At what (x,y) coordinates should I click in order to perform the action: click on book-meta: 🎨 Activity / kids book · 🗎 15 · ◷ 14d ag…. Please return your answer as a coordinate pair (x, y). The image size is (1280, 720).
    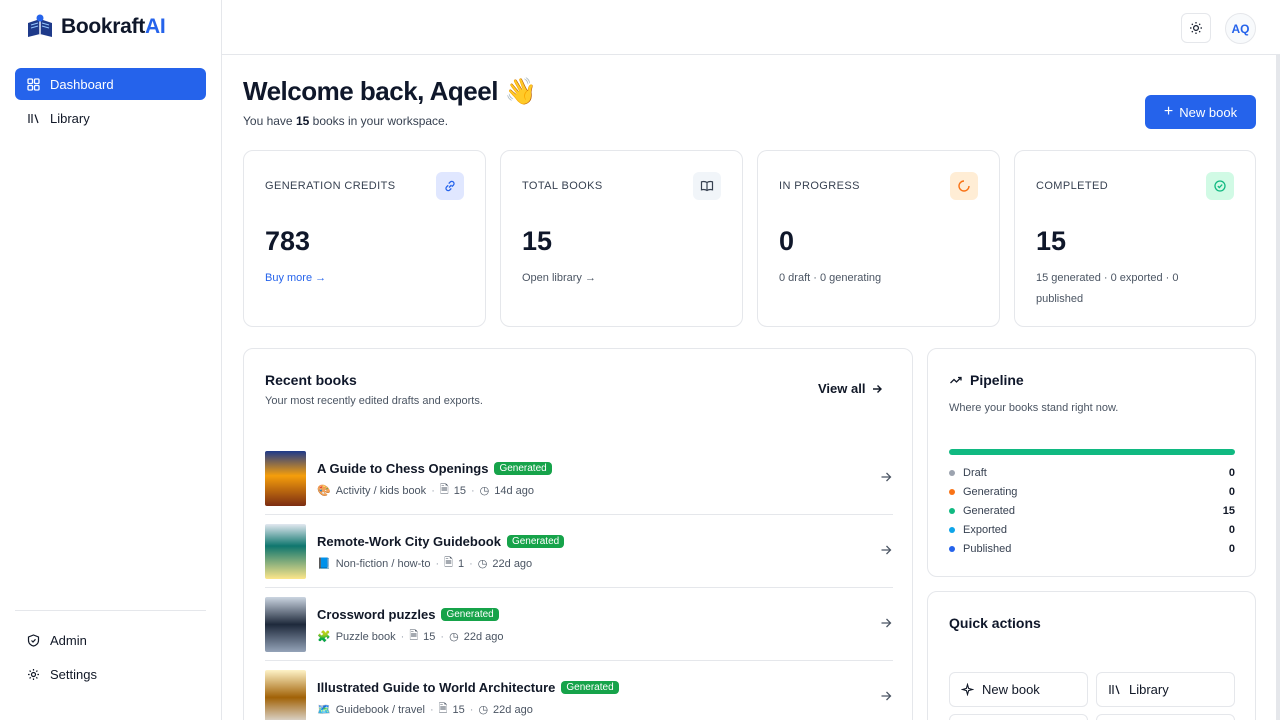
    Looking at the image, I should click on (425, 490).